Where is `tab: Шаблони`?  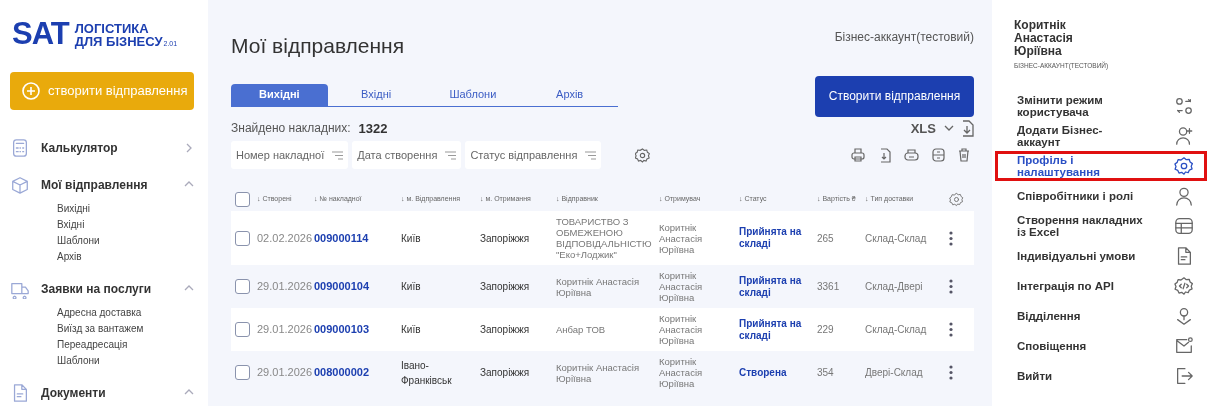 tab: Шаблони is located at coordinates (473, 94).